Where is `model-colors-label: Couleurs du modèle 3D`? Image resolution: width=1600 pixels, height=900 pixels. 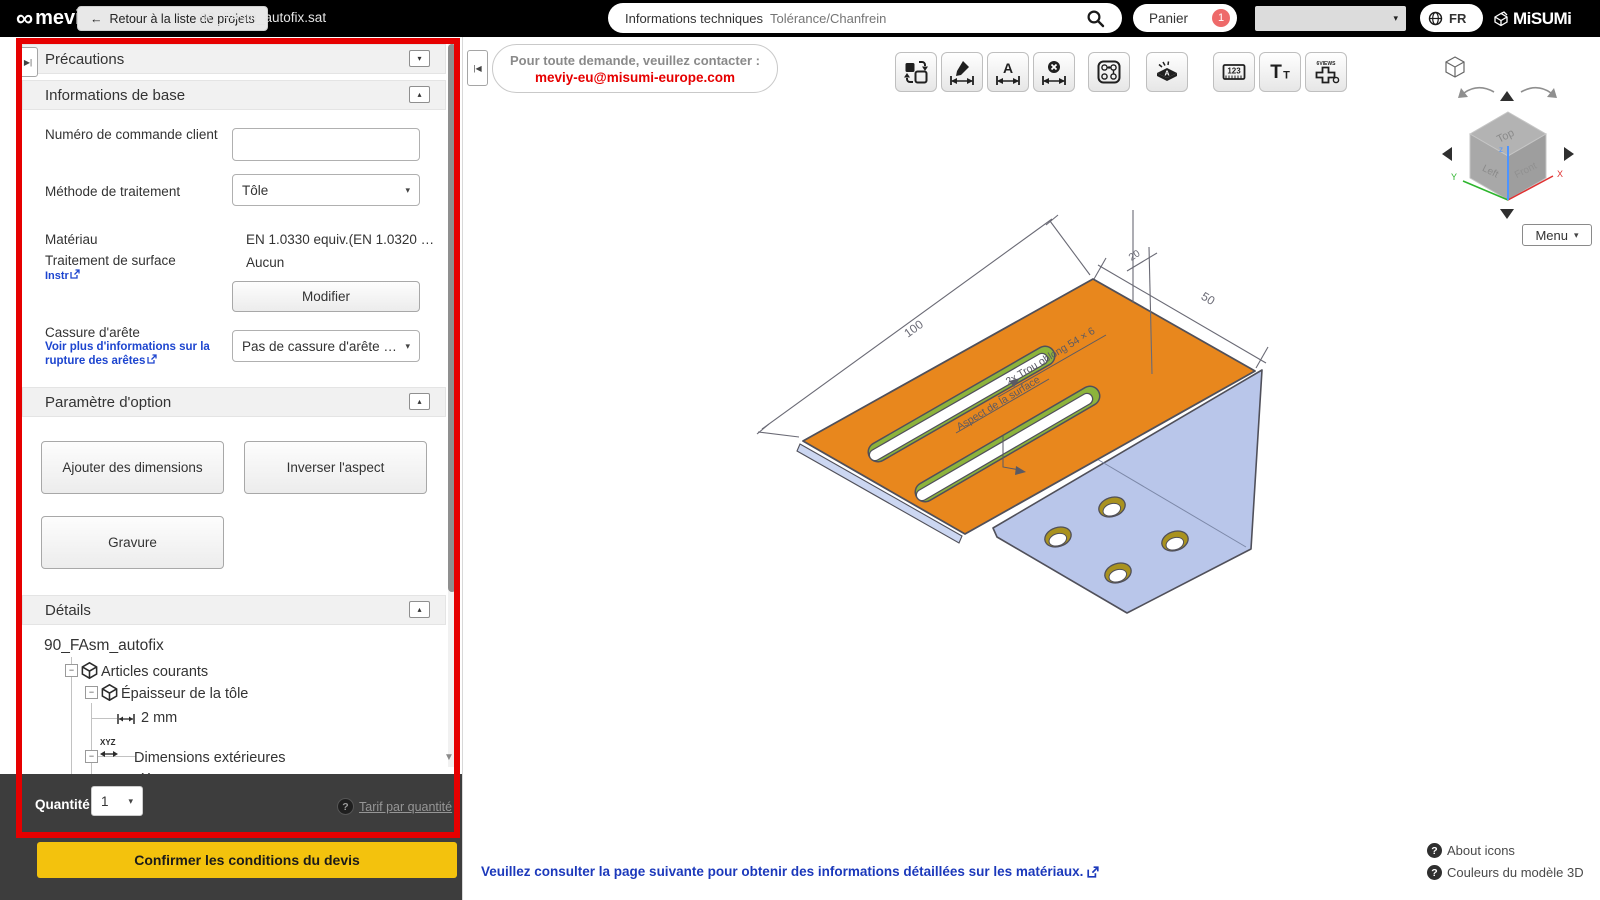
model-colors-label: Couleurs du modèle 3D is located at coordinates (1515, 872).